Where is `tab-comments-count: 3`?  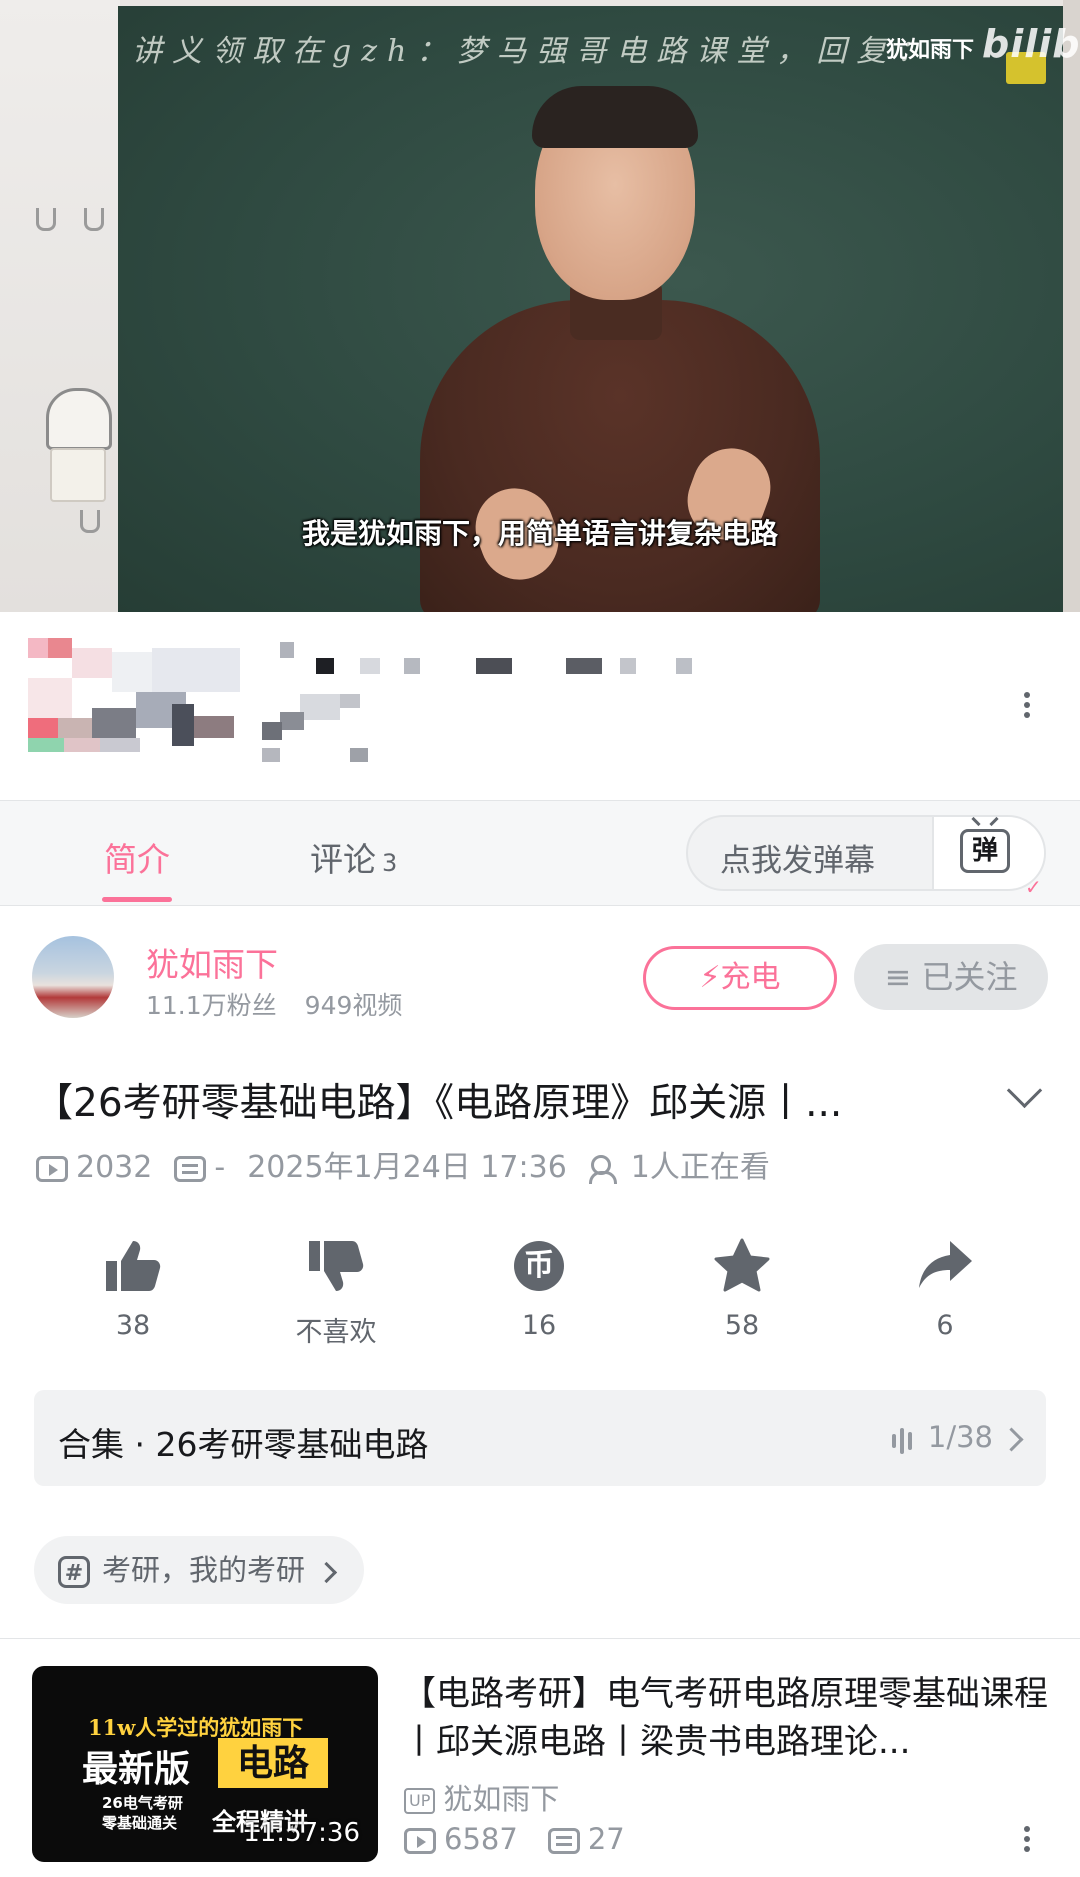 tab-comments-count: 3 is located at coordinates (390, 863).